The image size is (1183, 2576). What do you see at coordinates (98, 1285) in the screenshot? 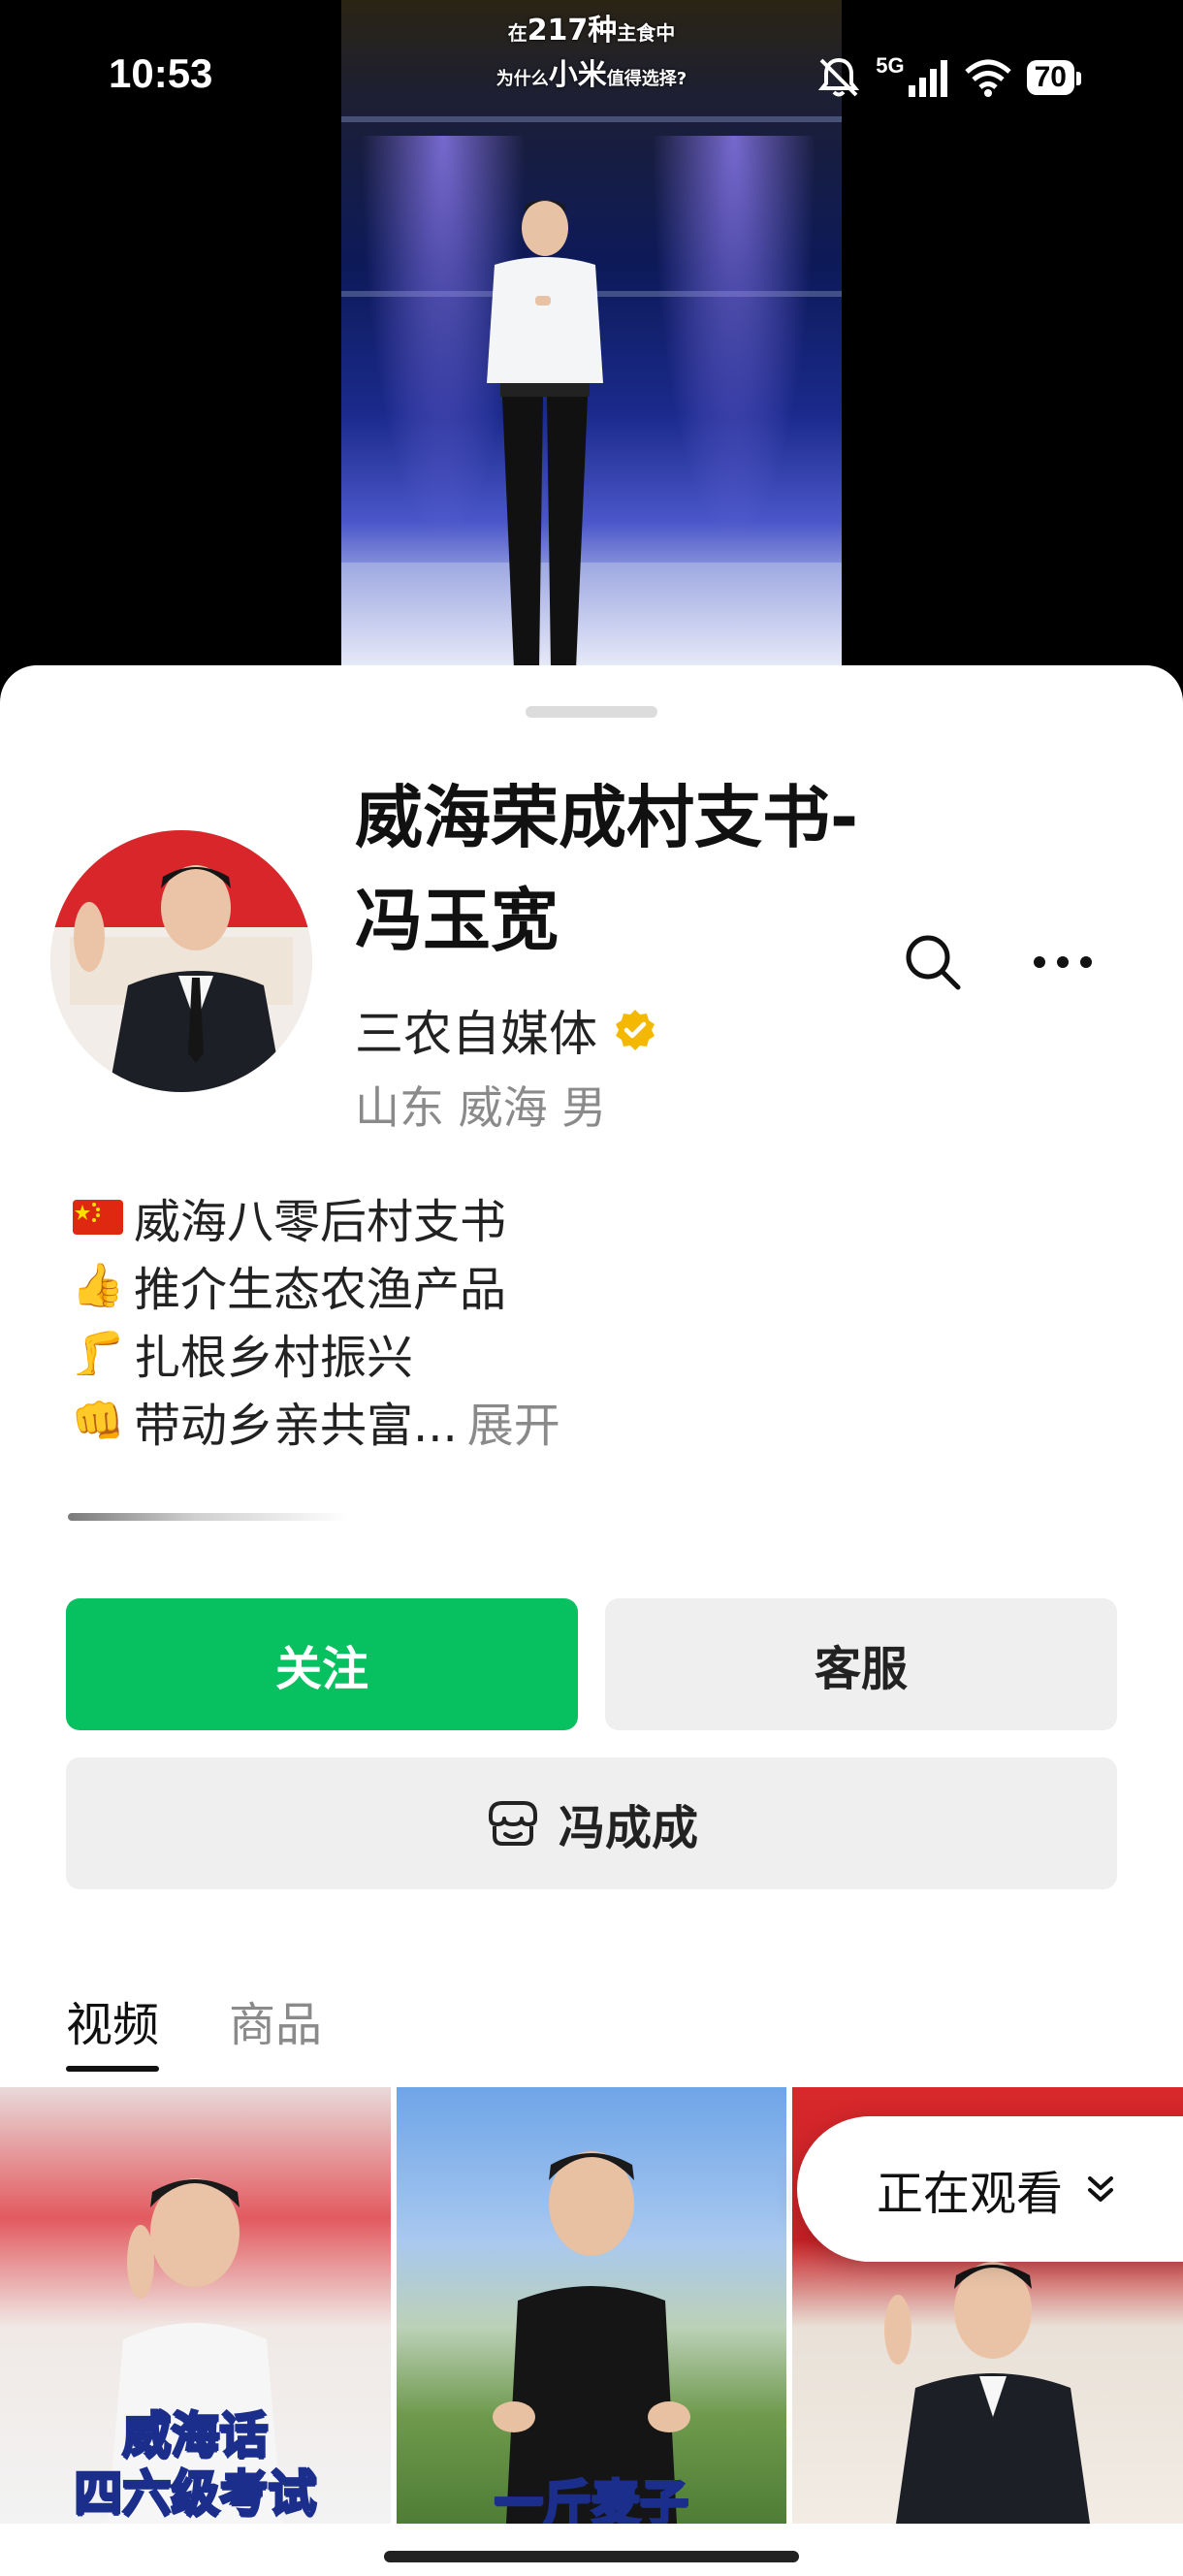
I see `thumbs-up-icon: 👍` at bounding box center [98, 1285].